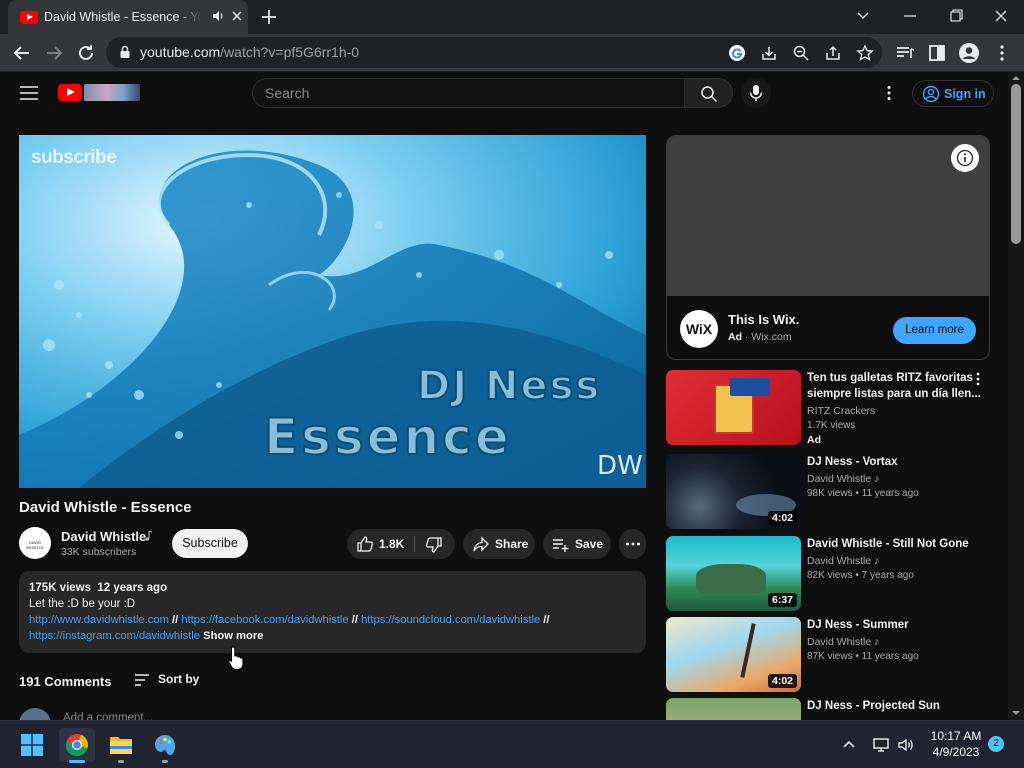 This screenshot has width=1024, height=768. I want to click on channel-name: RITZ Crackers, so click(841, 411).